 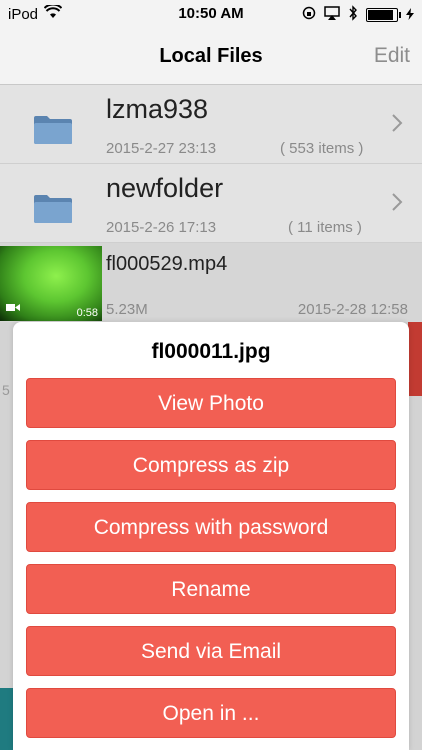 I want to click on video-thumbnail: 0:58, so click(x=51, y=283).